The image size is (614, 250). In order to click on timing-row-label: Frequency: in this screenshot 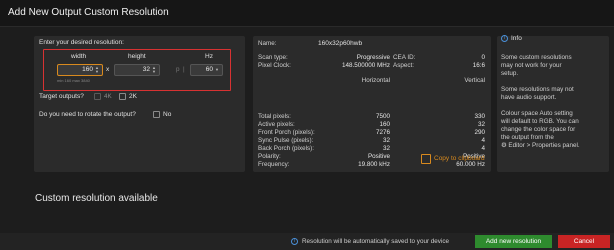, I will do `click(274, 164)`.